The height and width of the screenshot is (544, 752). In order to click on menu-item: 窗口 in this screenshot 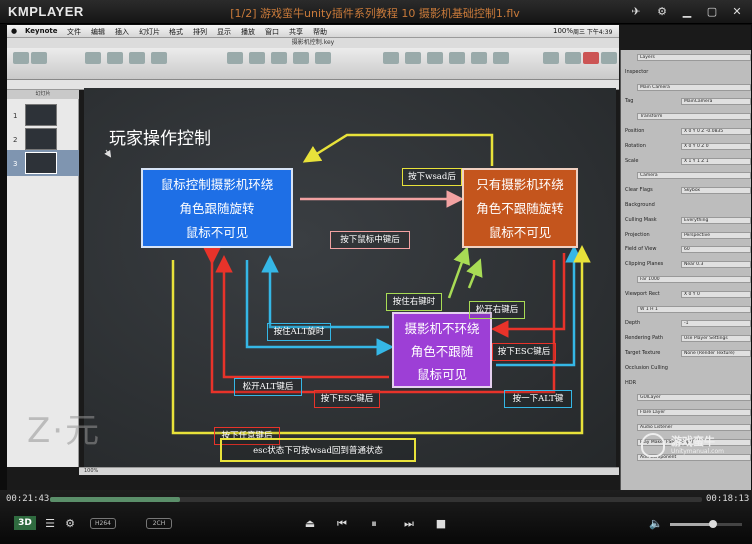, I will do `click(272, 32)`.